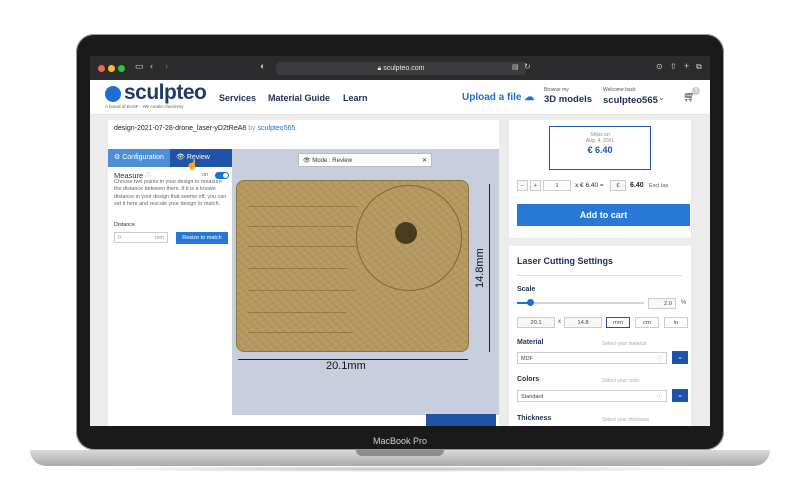 The image size is (800, 494). Describe the element at coordinates (565, 261) in the screenshot. I see `settings-title: Laser Cutting Settings` at that location.